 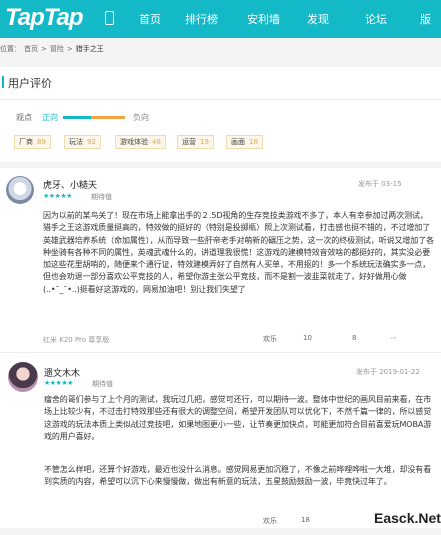 I want to click on breadcrumb: 位置： 首页 > 冒险 > 猎手之王, so click(x=53, y=49).